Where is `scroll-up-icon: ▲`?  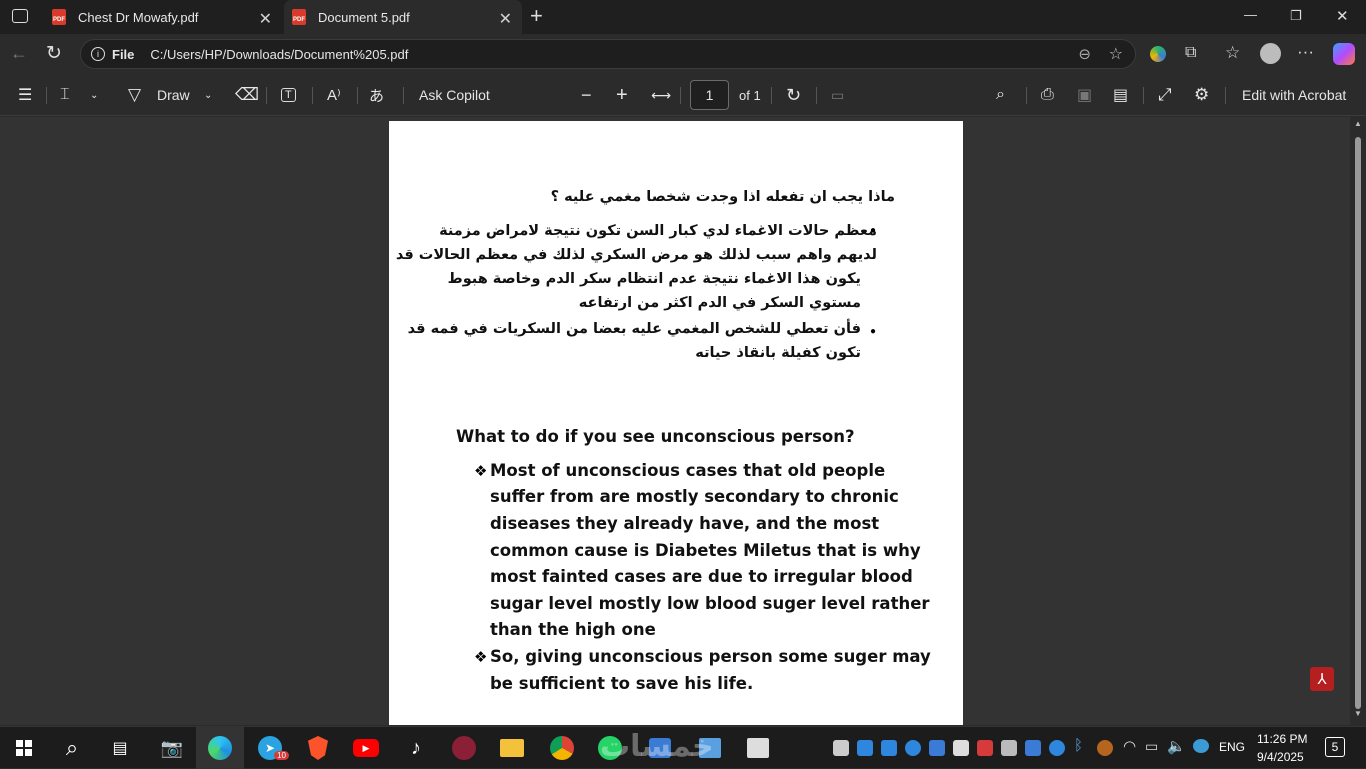
scroll-up-icon: ▲ is located at coordinates (1358, 123).